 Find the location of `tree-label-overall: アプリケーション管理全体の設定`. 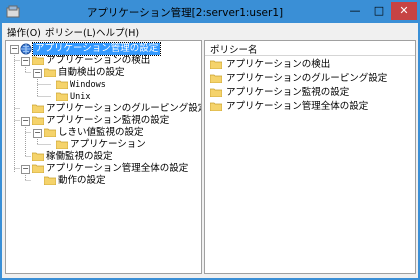

tree-label-overall: アプリケーション管理全体の設定 is located at coordinates (117, 169).